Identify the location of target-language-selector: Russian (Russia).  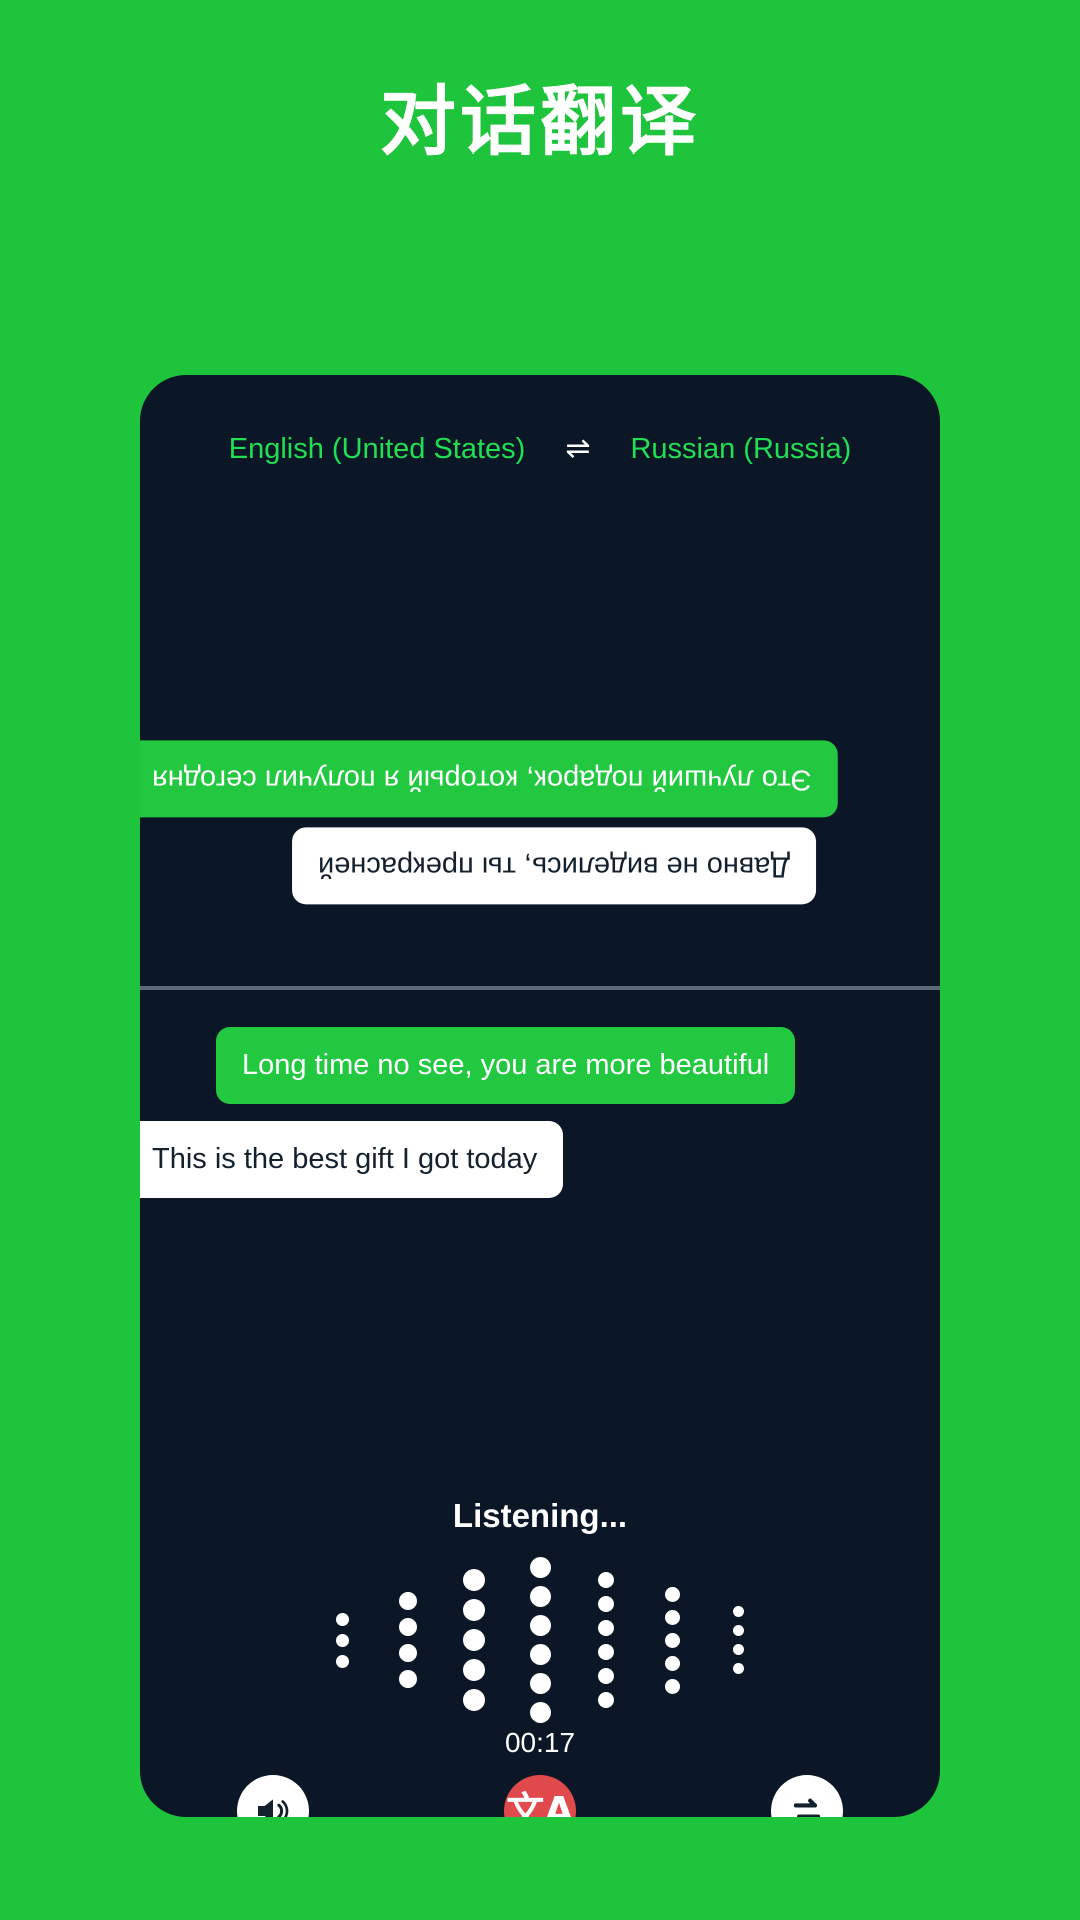
(740, 449).